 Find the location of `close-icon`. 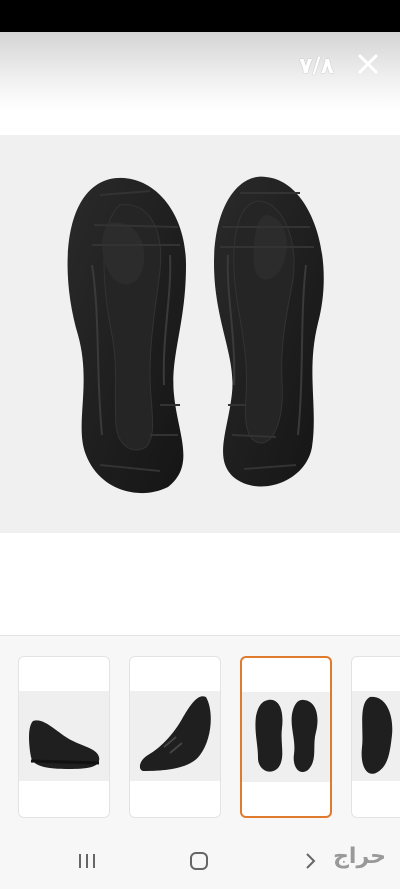

close-icon is located at coordinates (368, 64).